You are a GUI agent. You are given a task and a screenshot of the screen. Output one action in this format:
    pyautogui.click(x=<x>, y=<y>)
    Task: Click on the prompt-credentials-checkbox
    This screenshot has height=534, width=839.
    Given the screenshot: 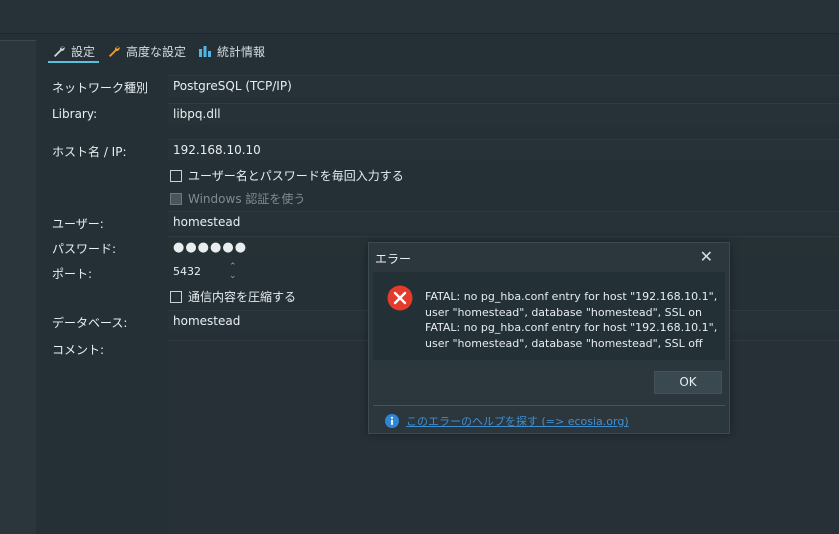 What is the action you would take?
    pyautogui.click(x=176, y=175)
    